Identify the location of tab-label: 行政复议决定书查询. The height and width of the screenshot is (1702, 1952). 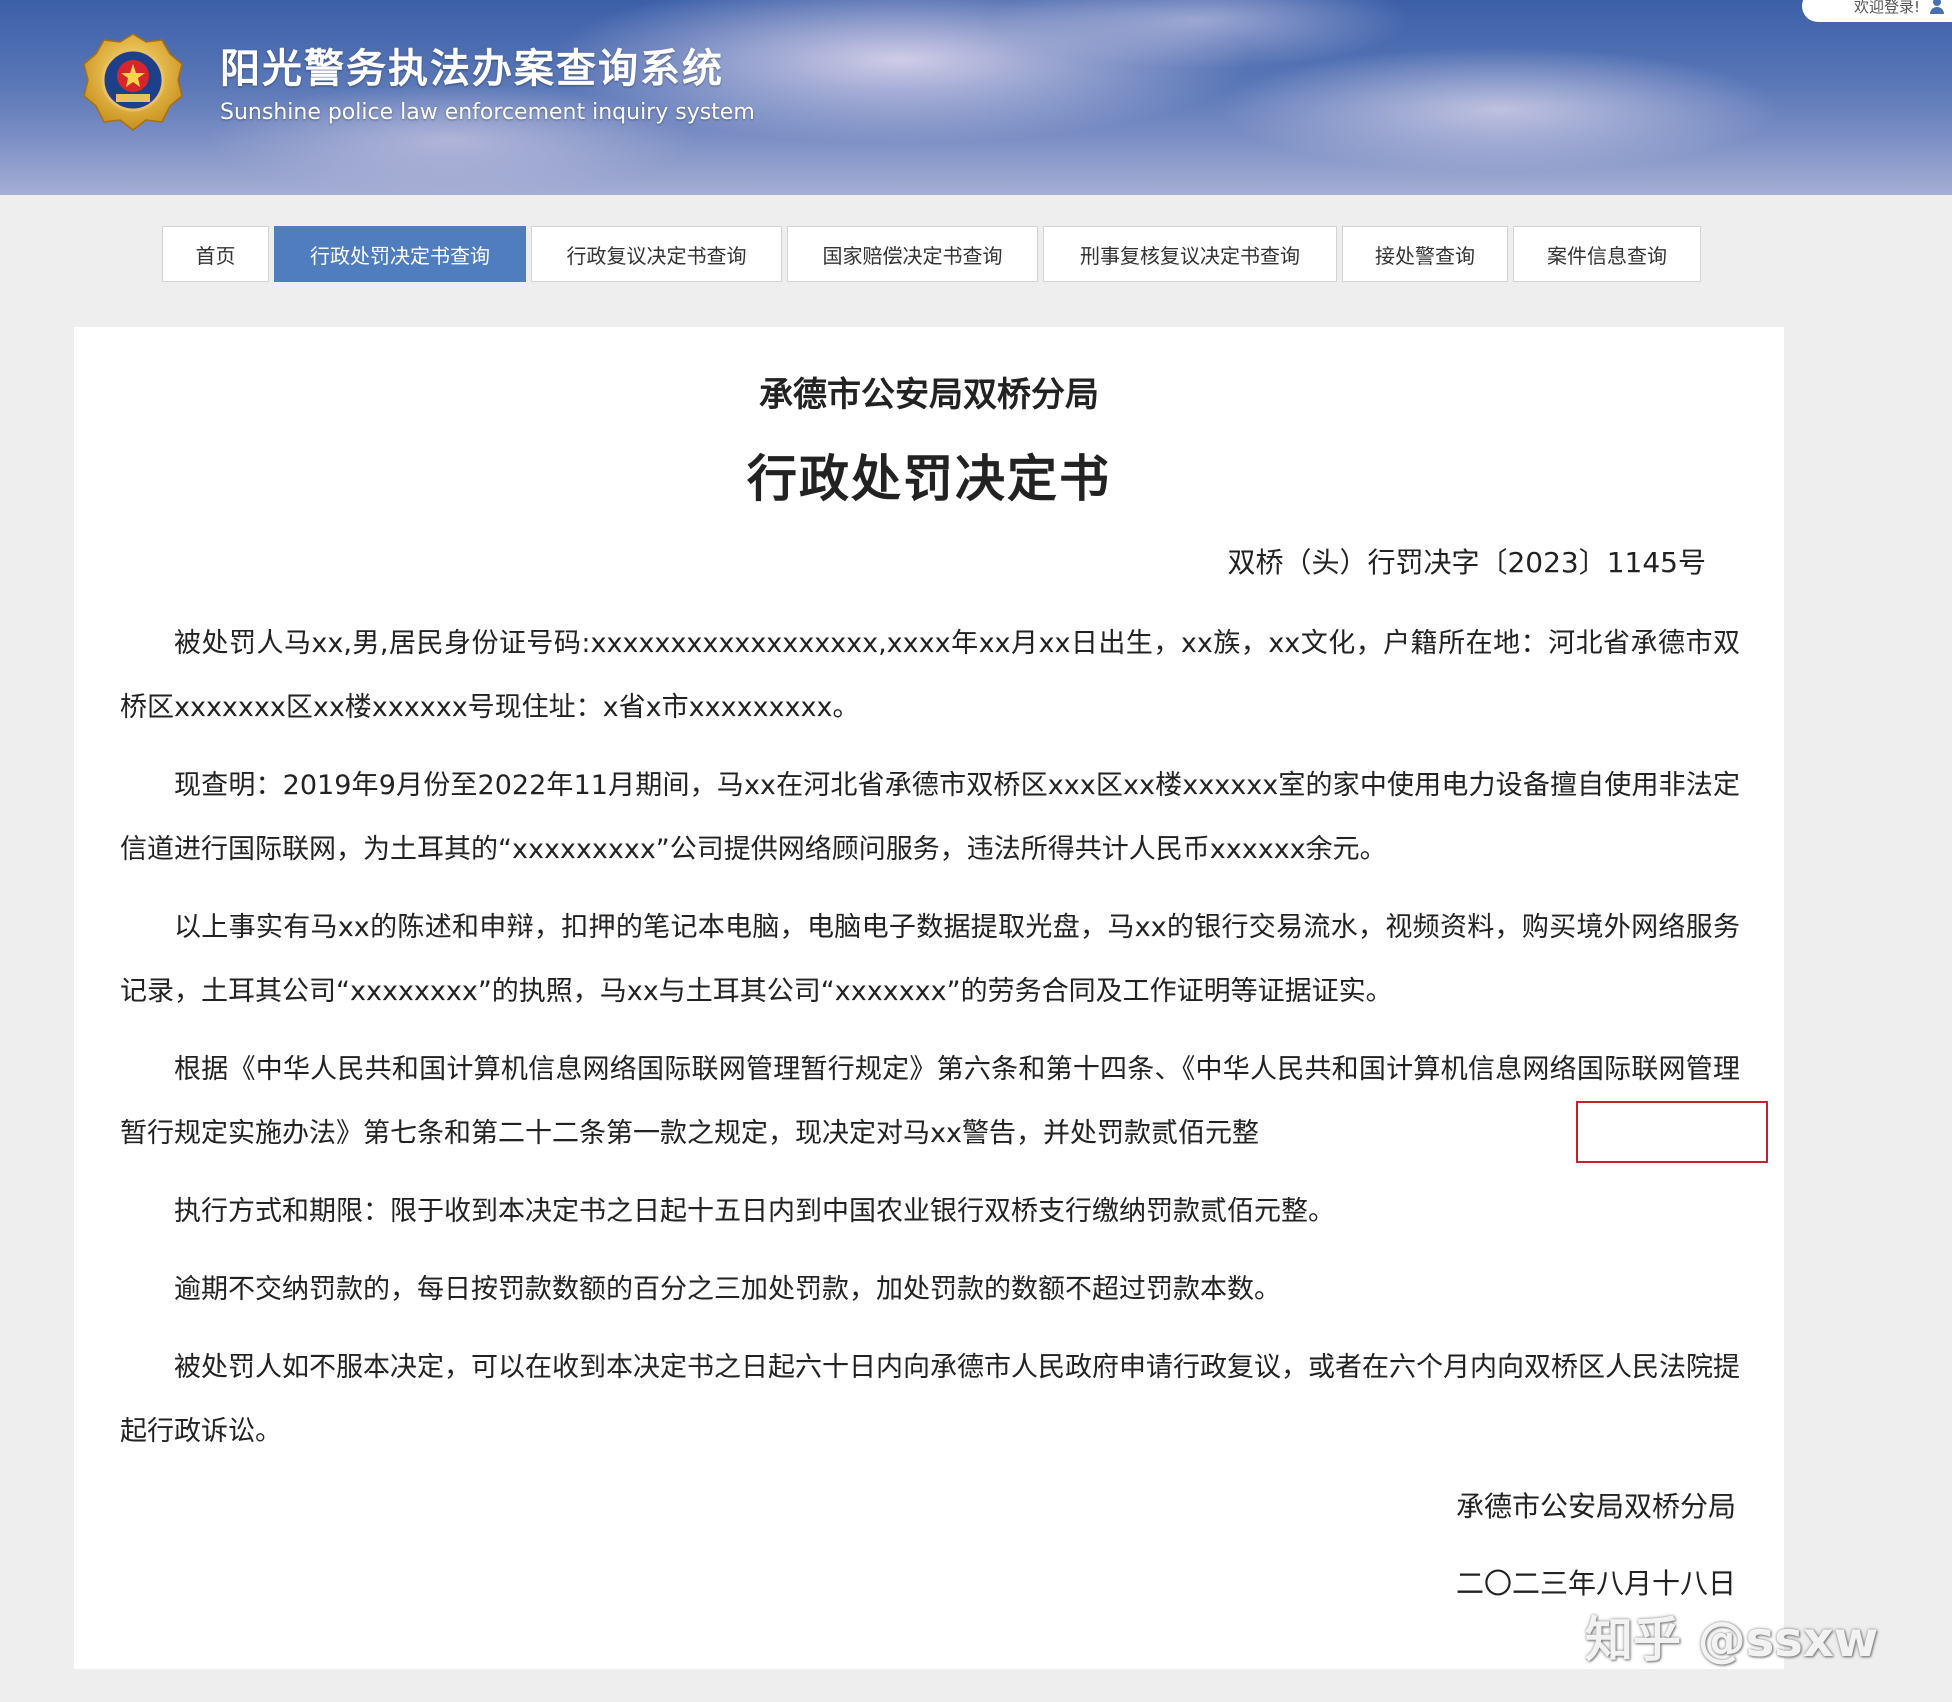
(656, 255).